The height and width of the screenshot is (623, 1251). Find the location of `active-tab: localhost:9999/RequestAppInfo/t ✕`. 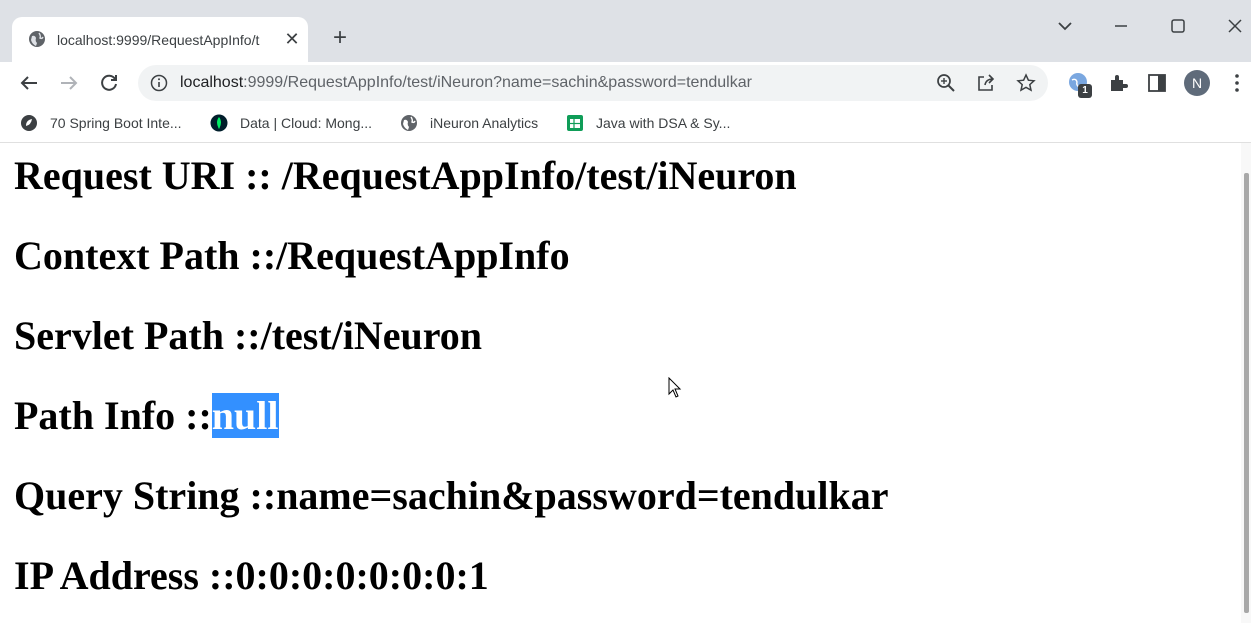

active-tab: localhost:9999/RequestAppInfo/t ✕ is located at coordinates (160, 39).